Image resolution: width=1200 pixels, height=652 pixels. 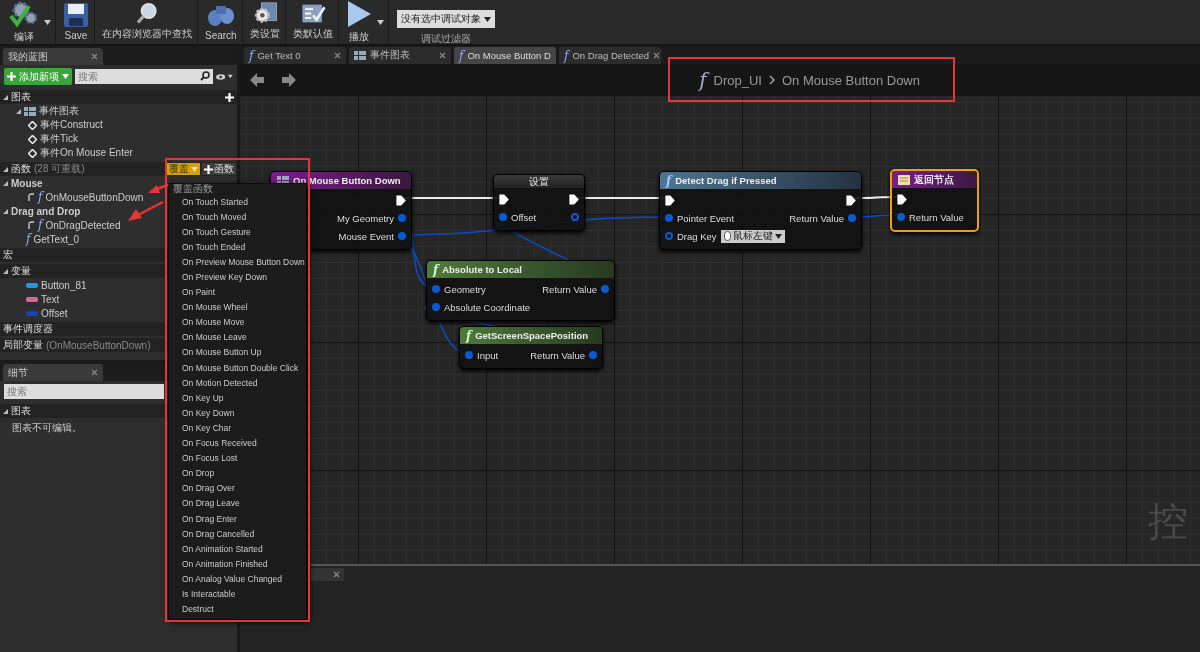 I want to click on panel-tab: 我的蓝图, so click(x=53, y=56).